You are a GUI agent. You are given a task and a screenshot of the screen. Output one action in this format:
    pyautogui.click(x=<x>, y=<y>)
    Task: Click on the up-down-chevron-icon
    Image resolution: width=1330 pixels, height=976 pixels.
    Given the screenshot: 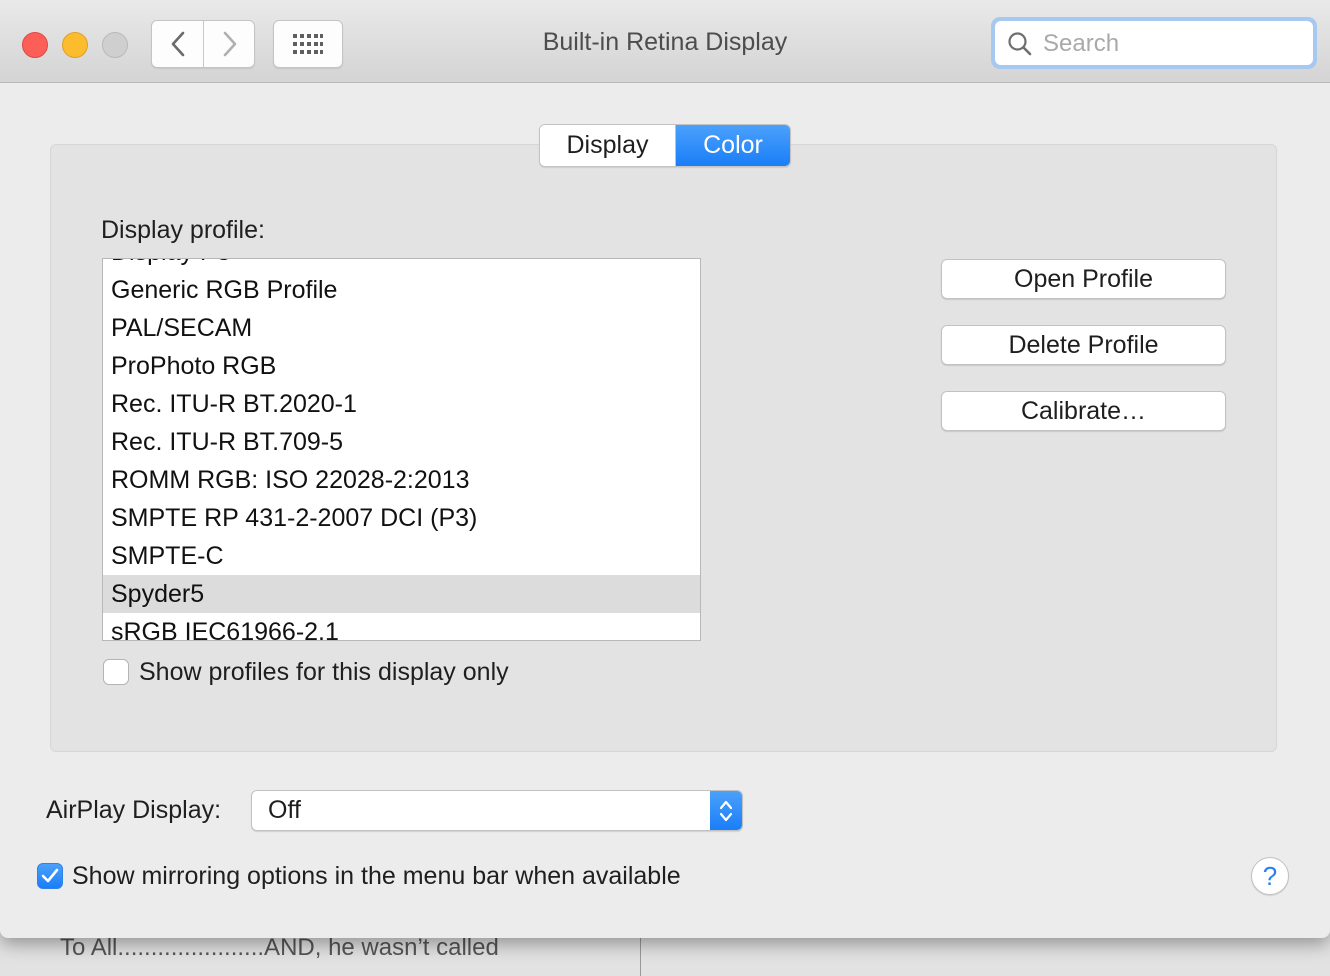 What is the action you would take?
    pyautogui.click(x=726, y=810)
    